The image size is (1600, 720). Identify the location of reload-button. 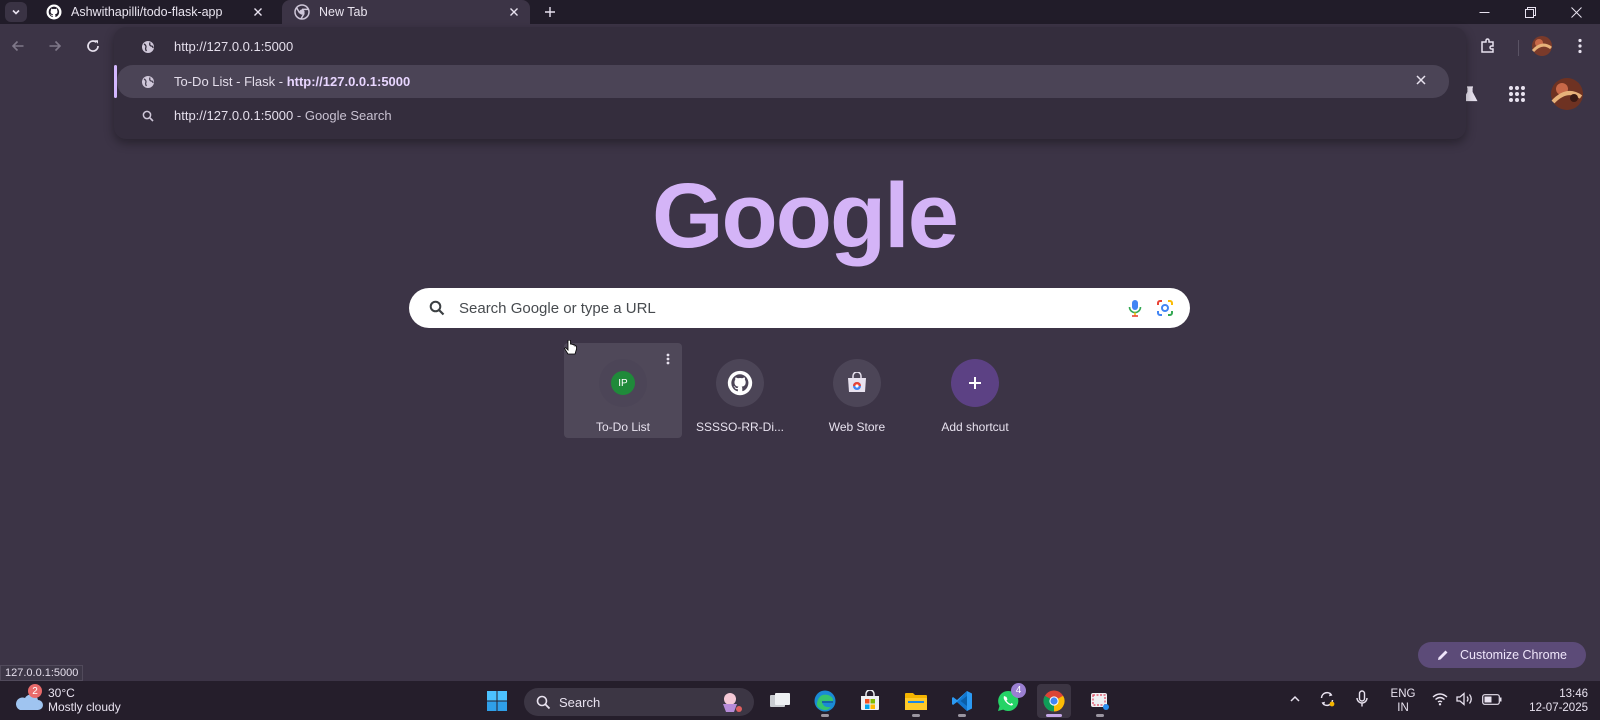
(93, 46).